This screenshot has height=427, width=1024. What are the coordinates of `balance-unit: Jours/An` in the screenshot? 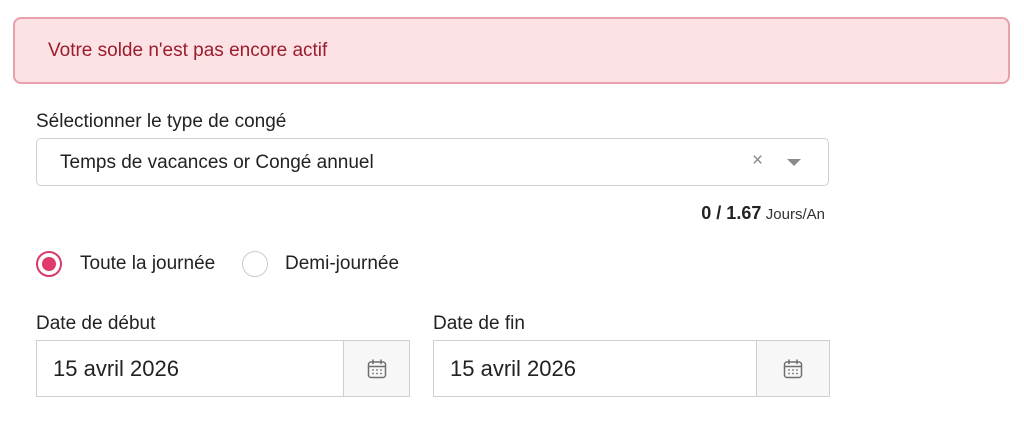 It's located at (795, 214).